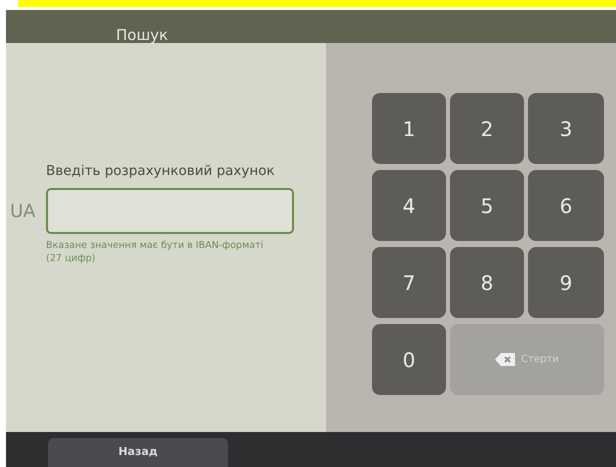  I want to click on backspace-icon, so click(505, 359).